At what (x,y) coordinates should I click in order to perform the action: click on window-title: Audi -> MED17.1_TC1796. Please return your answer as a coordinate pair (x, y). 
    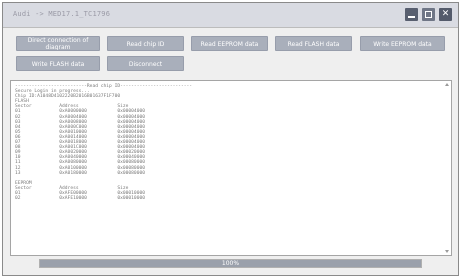
    Looking at the image, I should click on (62, 14).